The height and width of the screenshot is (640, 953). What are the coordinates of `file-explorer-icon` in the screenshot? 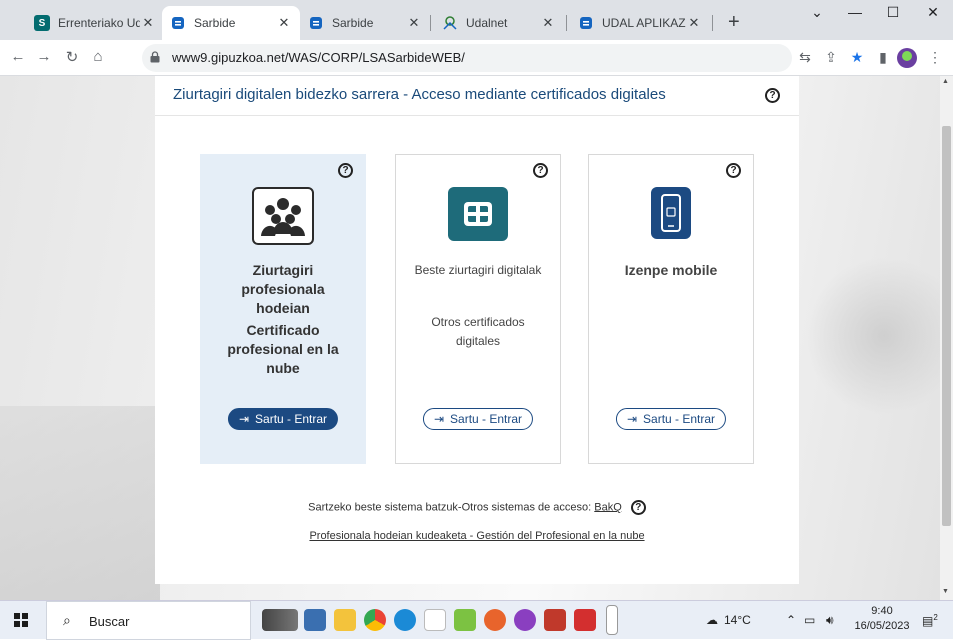 It's located at (345, 620).